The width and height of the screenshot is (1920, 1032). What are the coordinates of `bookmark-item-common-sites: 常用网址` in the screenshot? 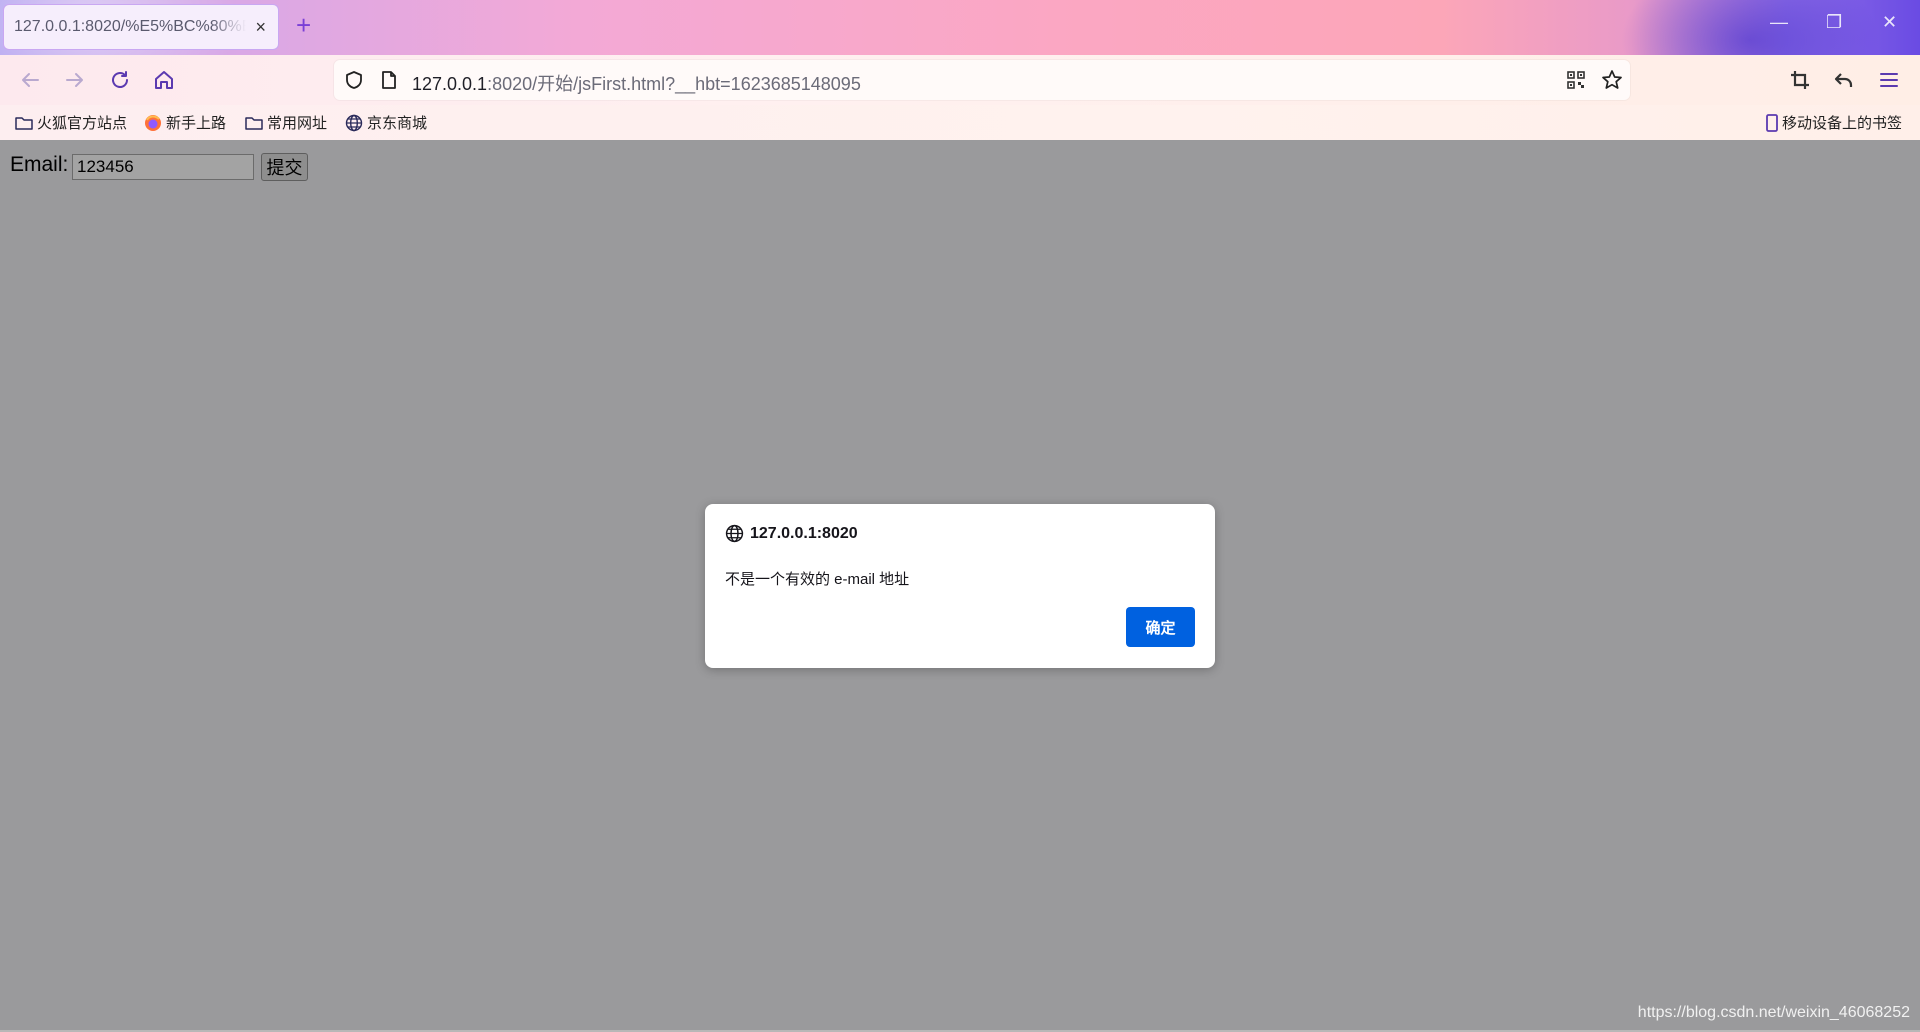 It's located at (286, 122).